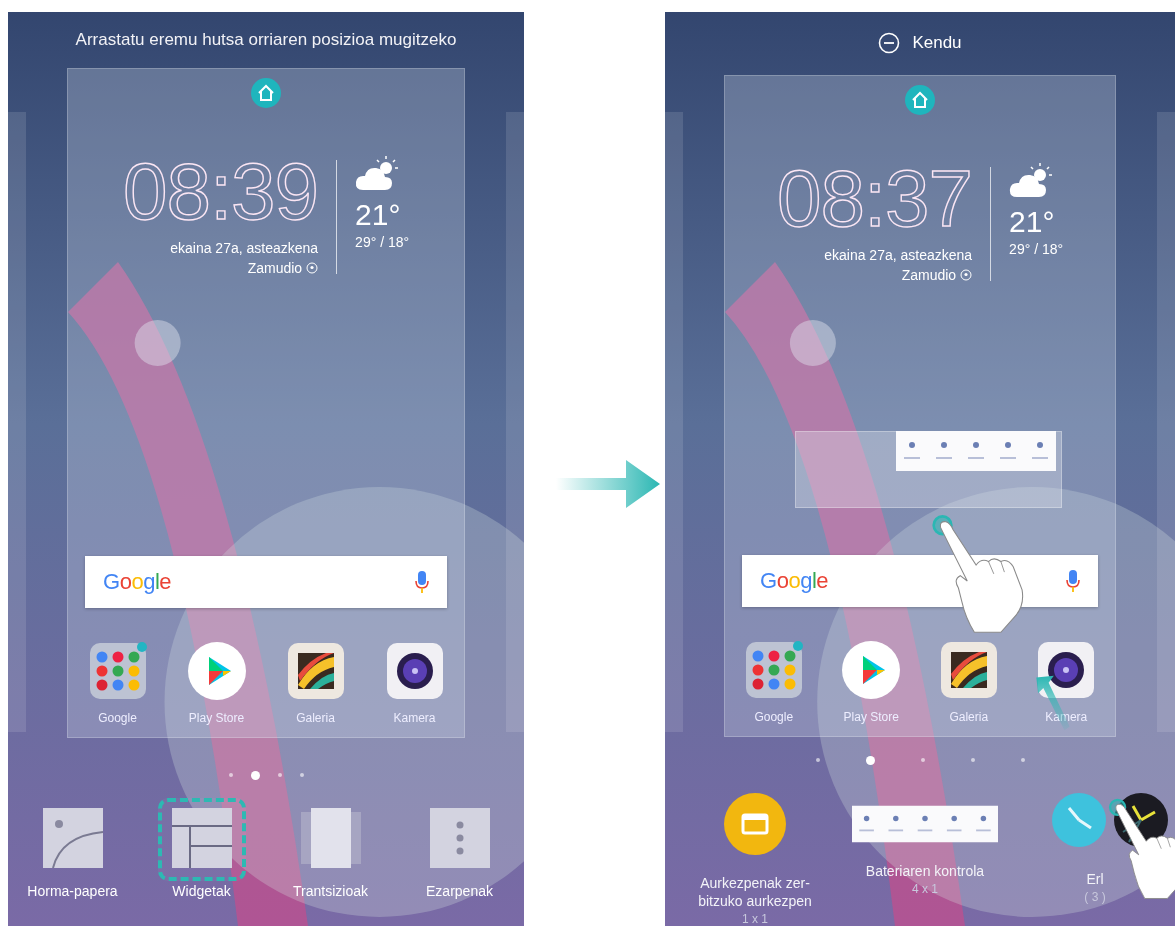 This screenshot has height=926, width=1175. What do you see at coordinates (266, 582) in the screenshot?
I see `search-bar: Google` at bounding box center [266, 582].